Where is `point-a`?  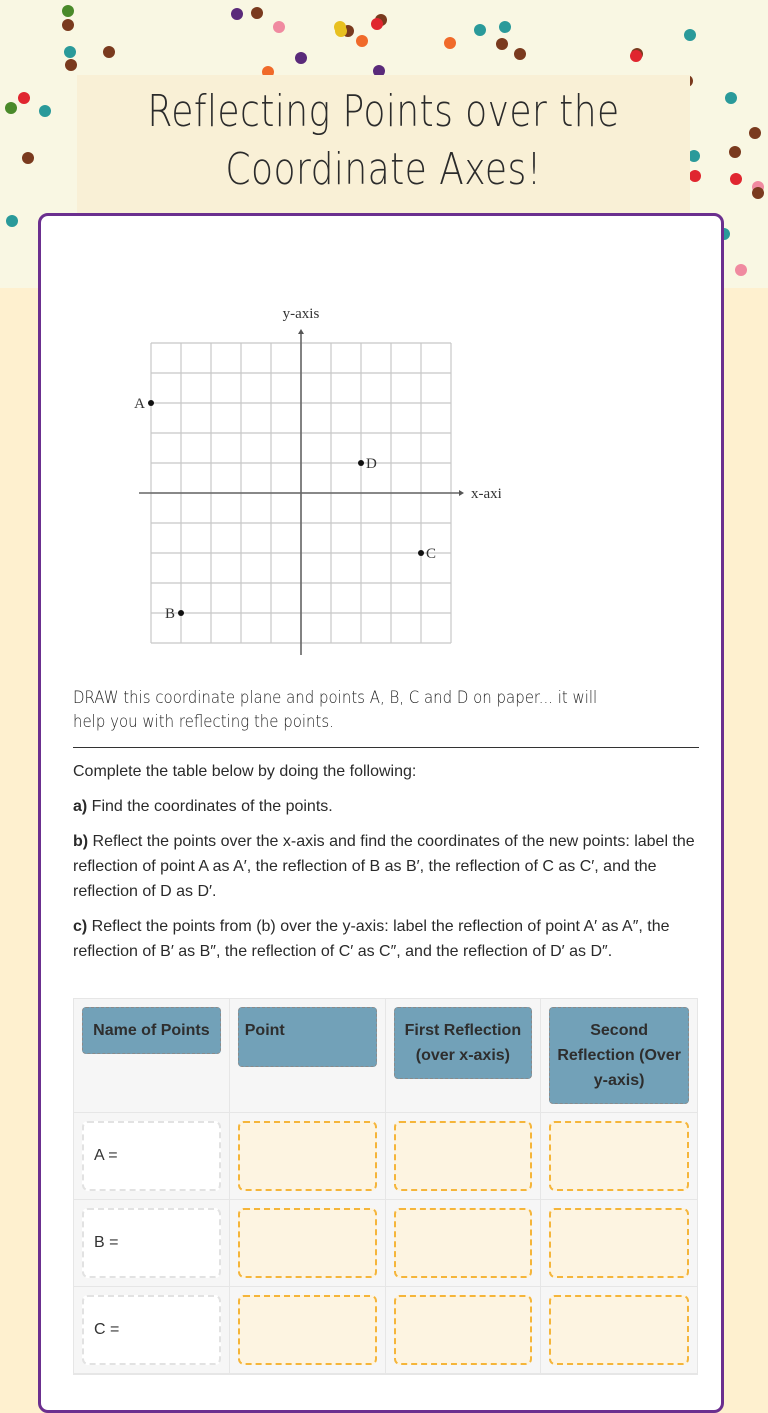 point-a is located at coordinates (151, 403).